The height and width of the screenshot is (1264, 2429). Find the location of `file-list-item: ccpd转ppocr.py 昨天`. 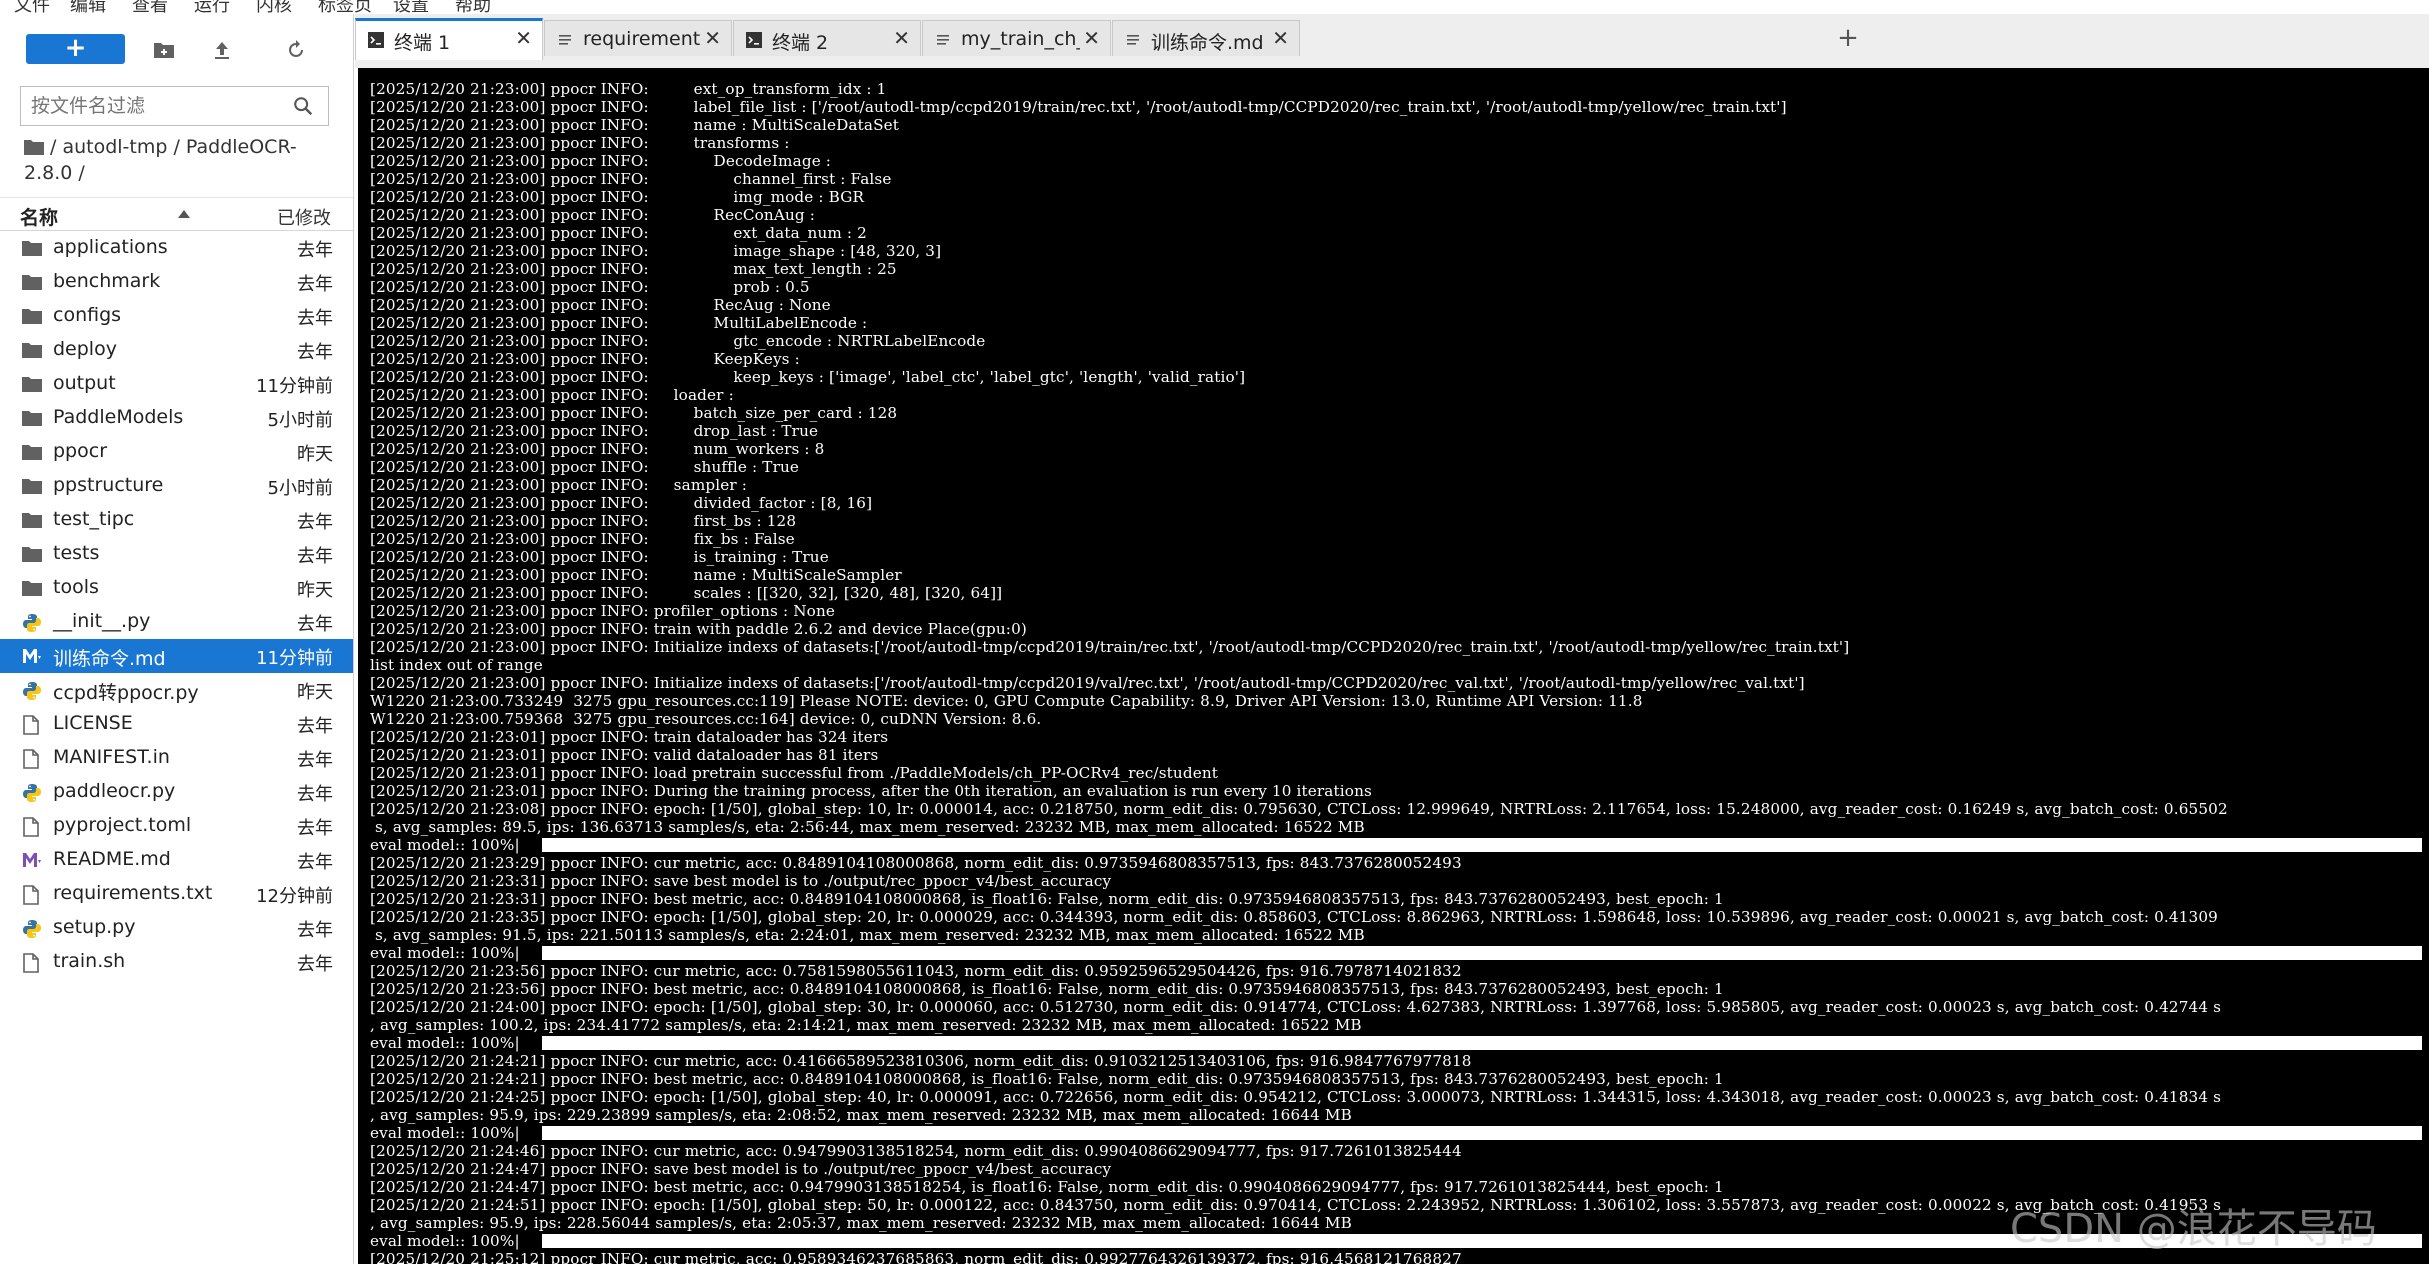

file-list-item: ccpd转ppocr.py 昨天 is located at coordinates (176, 690).